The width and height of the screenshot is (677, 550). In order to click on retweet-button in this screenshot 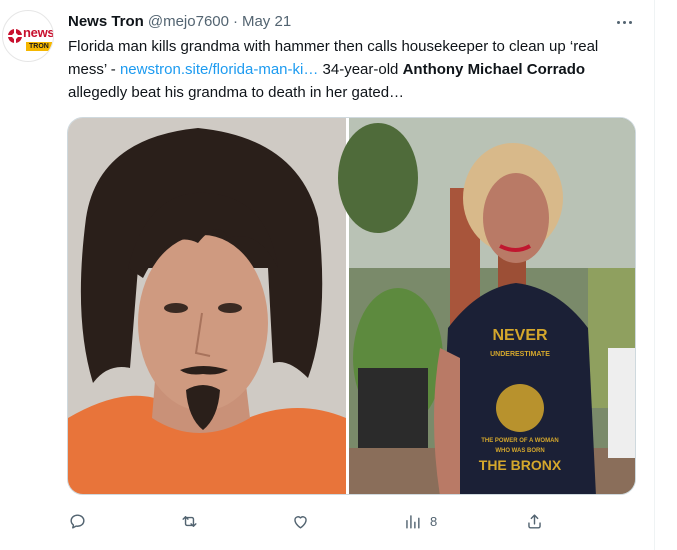, I will do `click(189, 521)`.